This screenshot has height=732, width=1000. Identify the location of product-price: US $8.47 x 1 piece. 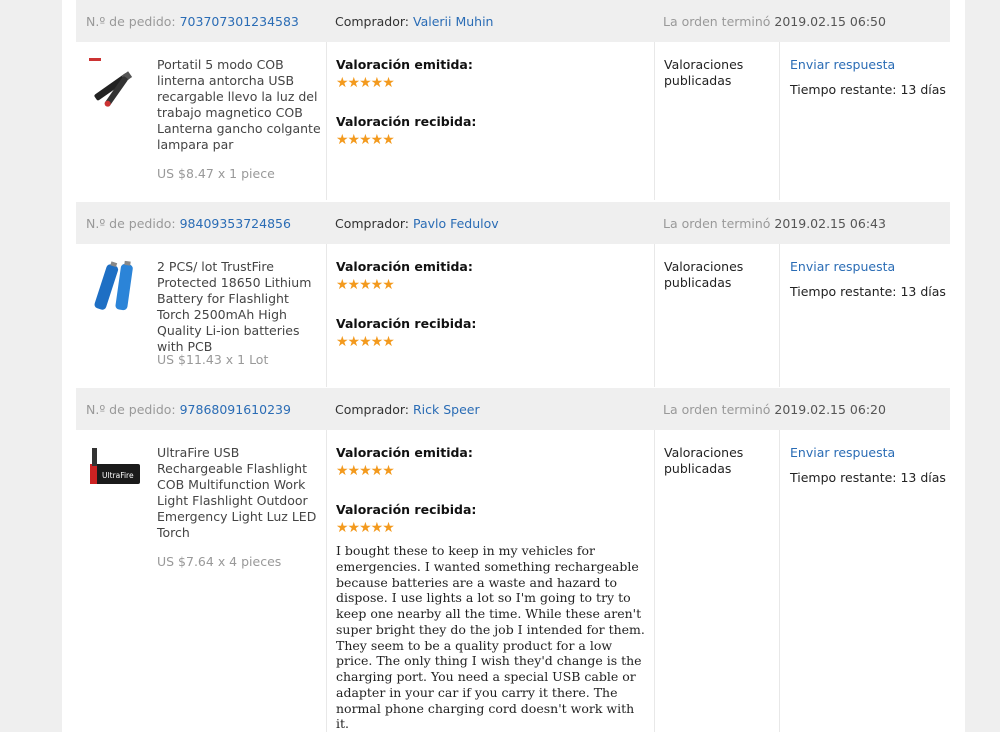
(216, 173).